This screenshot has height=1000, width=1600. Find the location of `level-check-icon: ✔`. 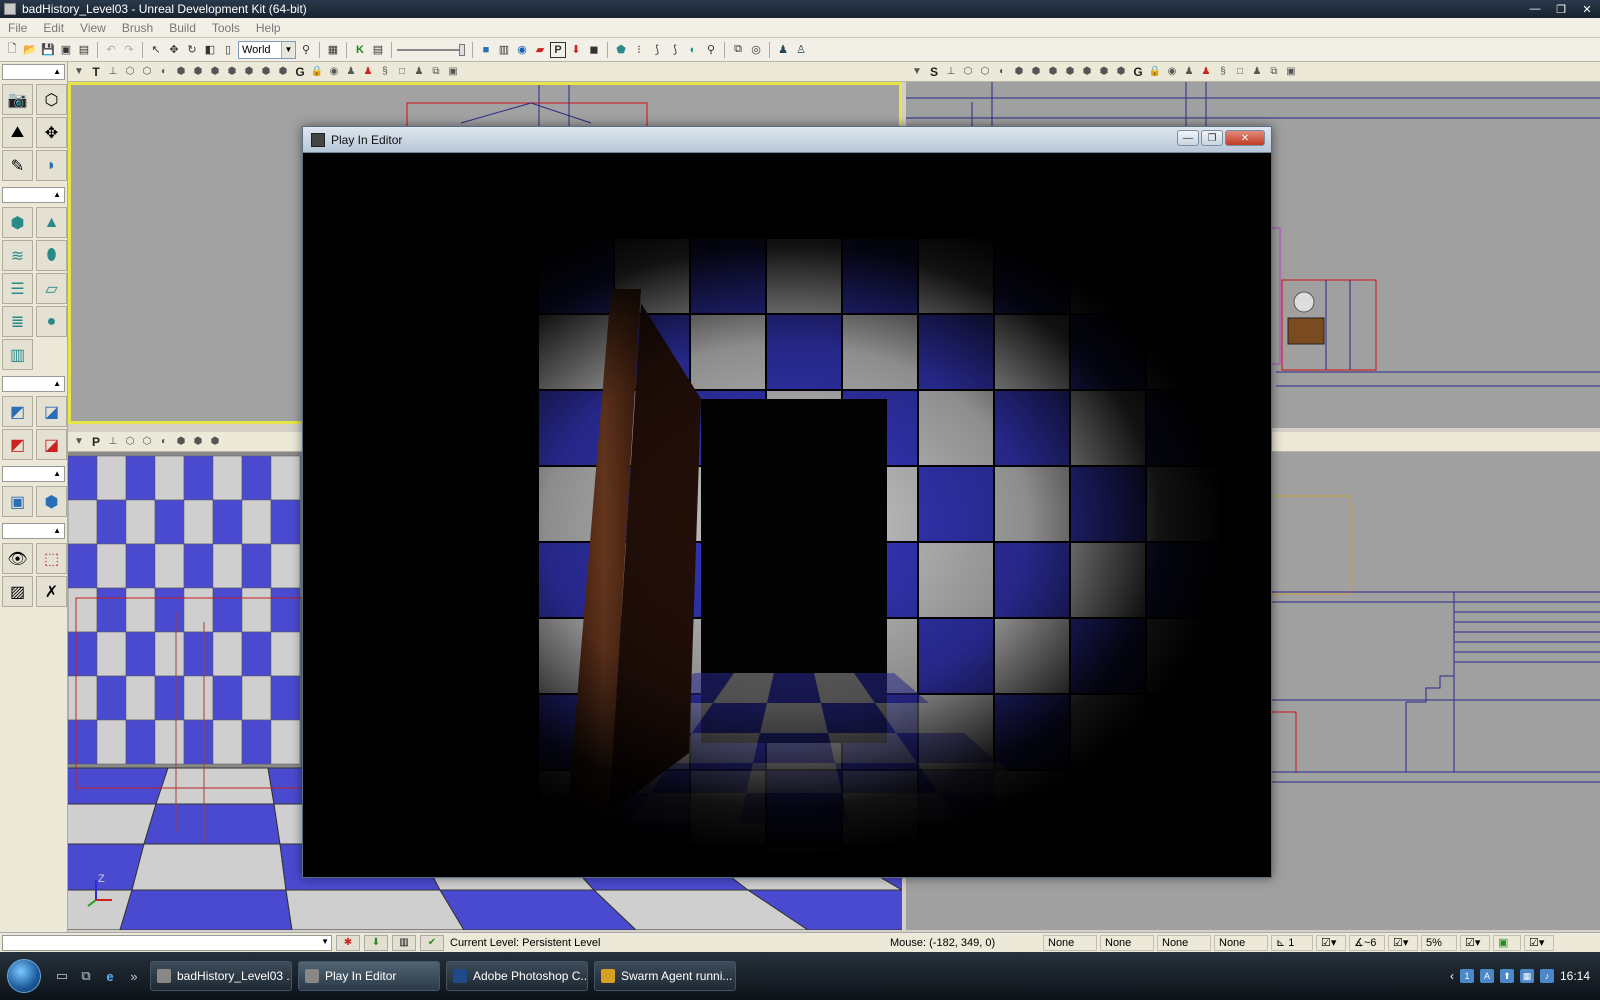

level-check-icon: ✔ is located at coordinates (432, 942).